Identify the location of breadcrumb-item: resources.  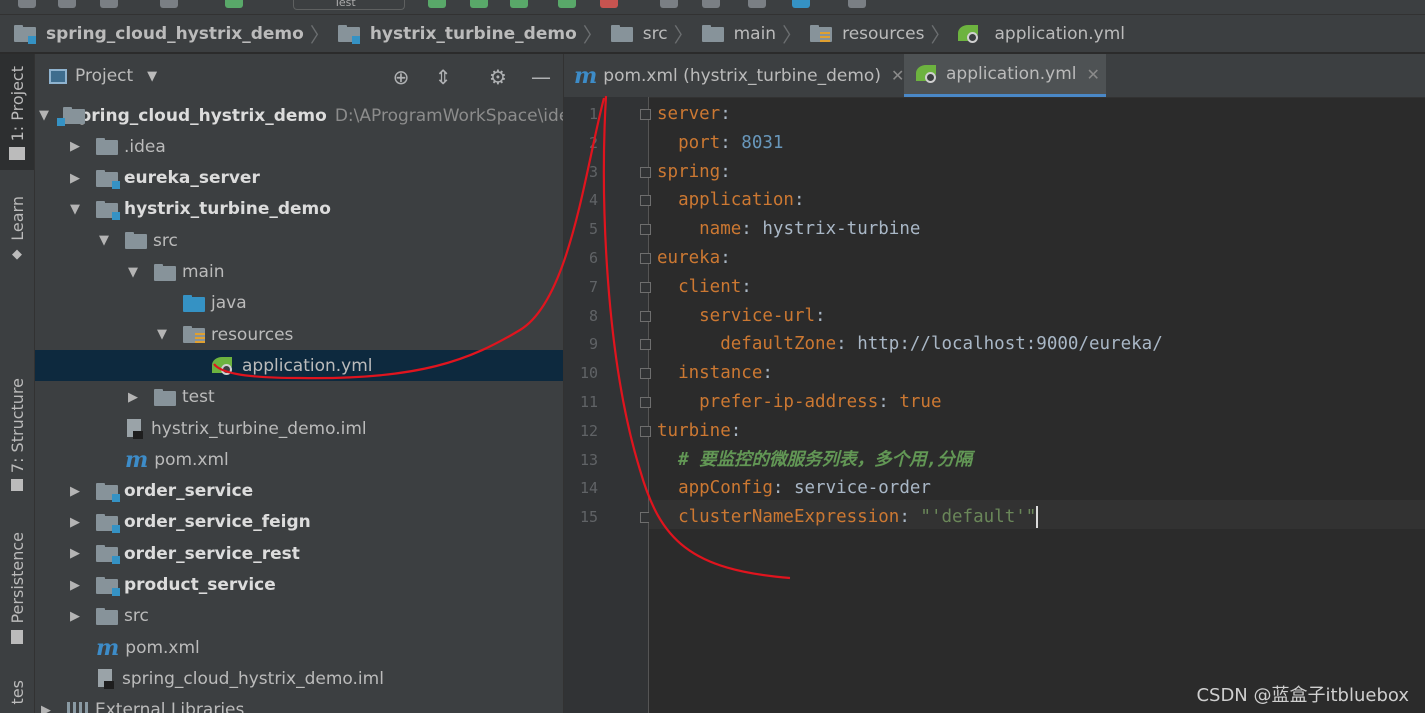
(867, 34).